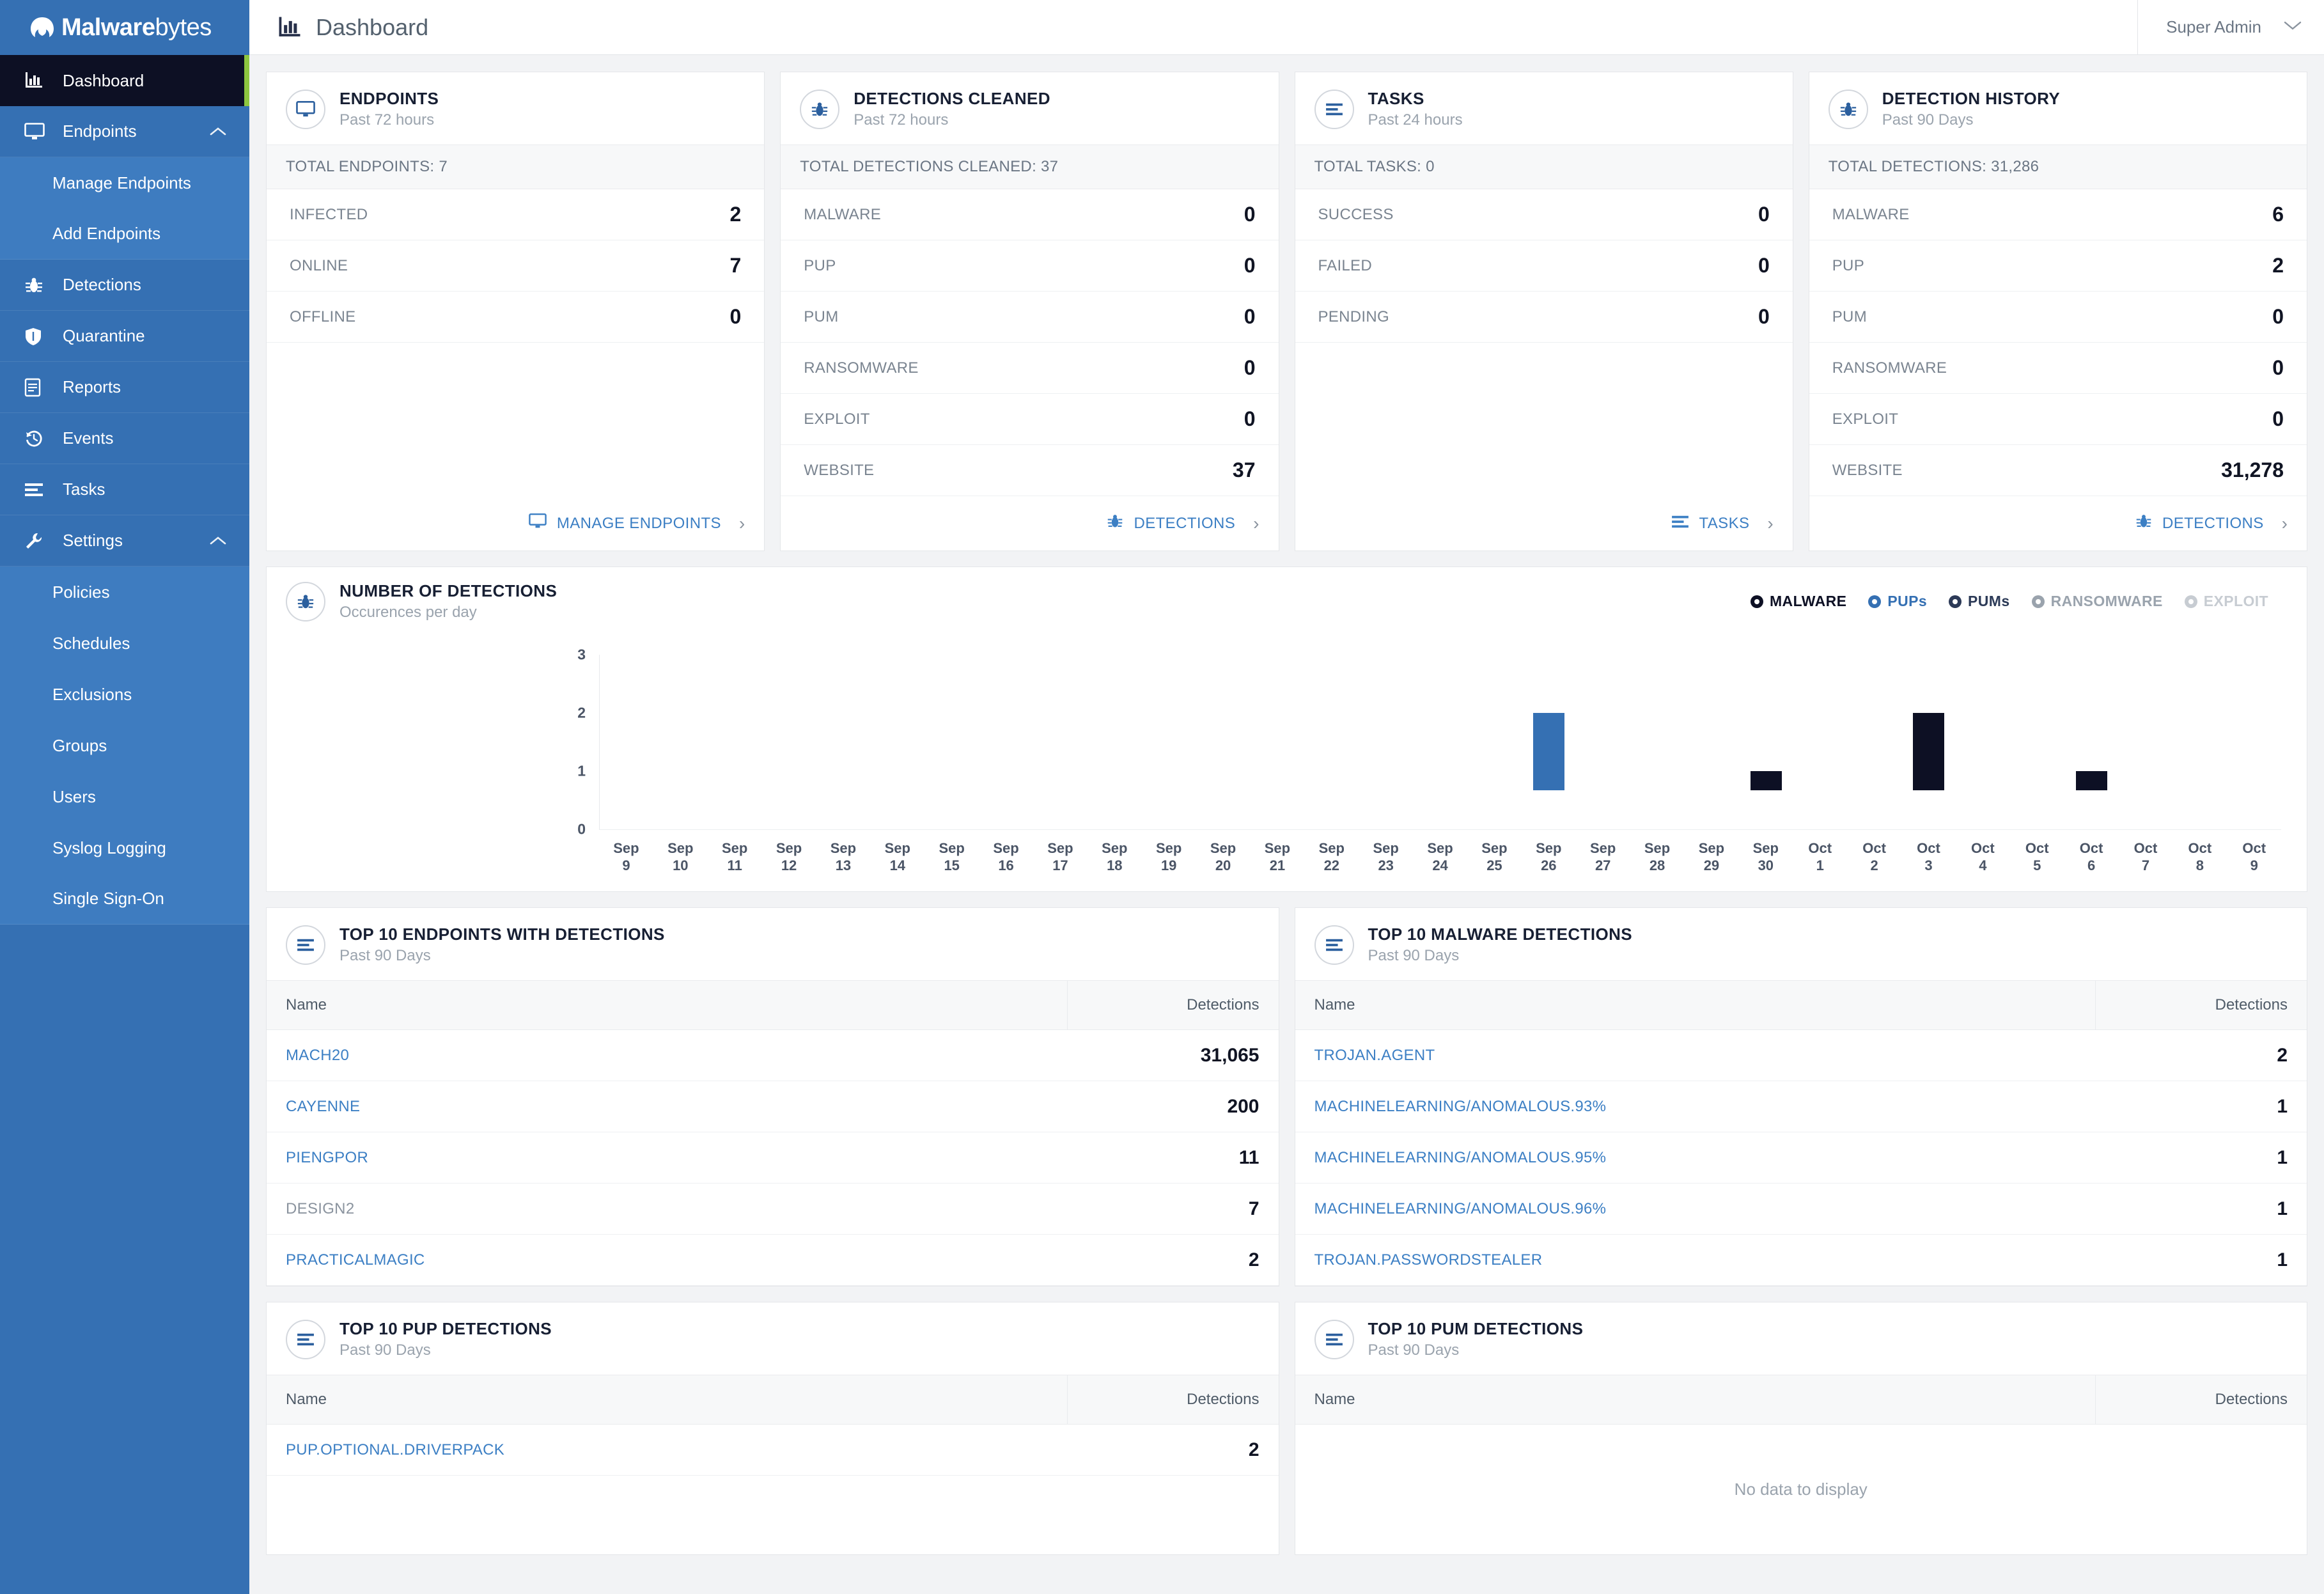 This screenshot has height=1594, width=2324. I want to click on sidebar-item-label: Policies, so click(81, 592).